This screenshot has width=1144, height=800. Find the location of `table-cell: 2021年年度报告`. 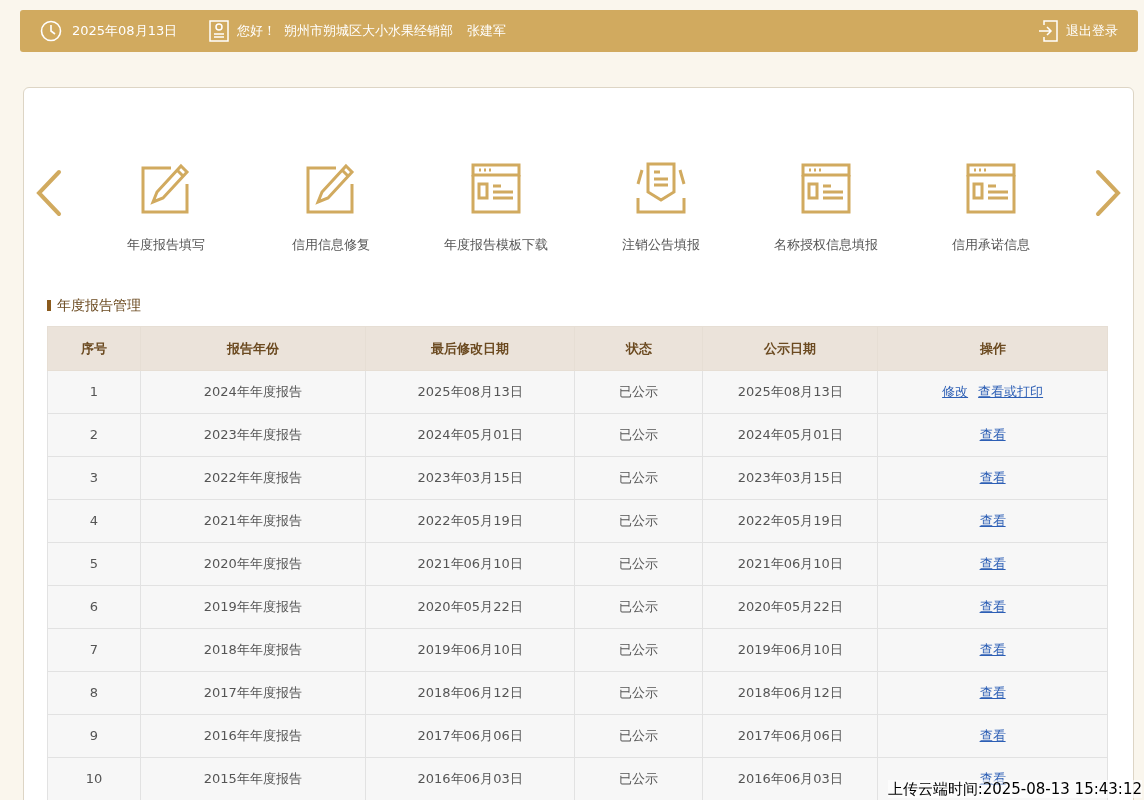

table-cell: 2021年年度报告 is located at coordinates (253, 521).